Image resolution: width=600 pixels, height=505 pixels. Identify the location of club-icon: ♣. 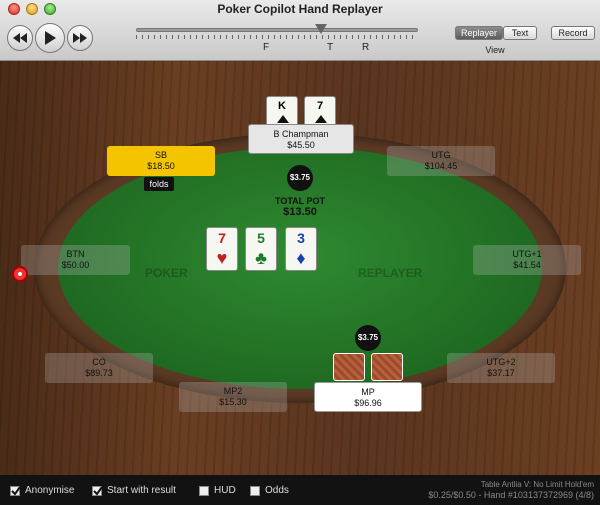
(261, 258).